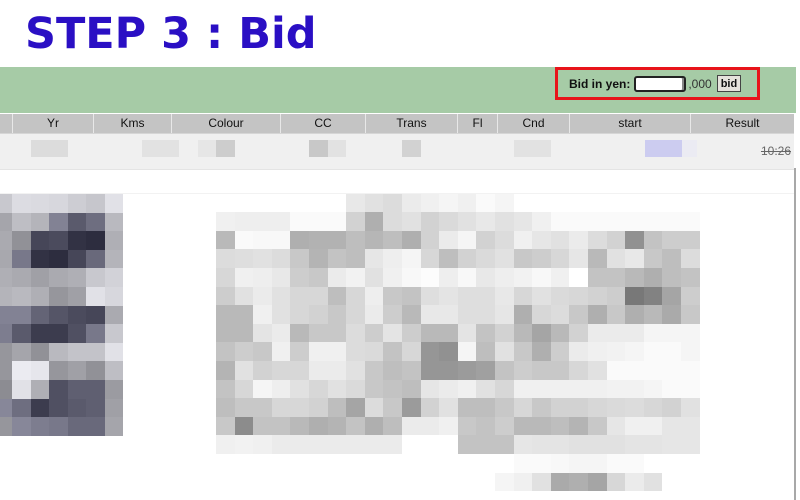 This screenshot has height=500, width=800. I want to click on column-header-cnd: Cnd, so click(533, 123).